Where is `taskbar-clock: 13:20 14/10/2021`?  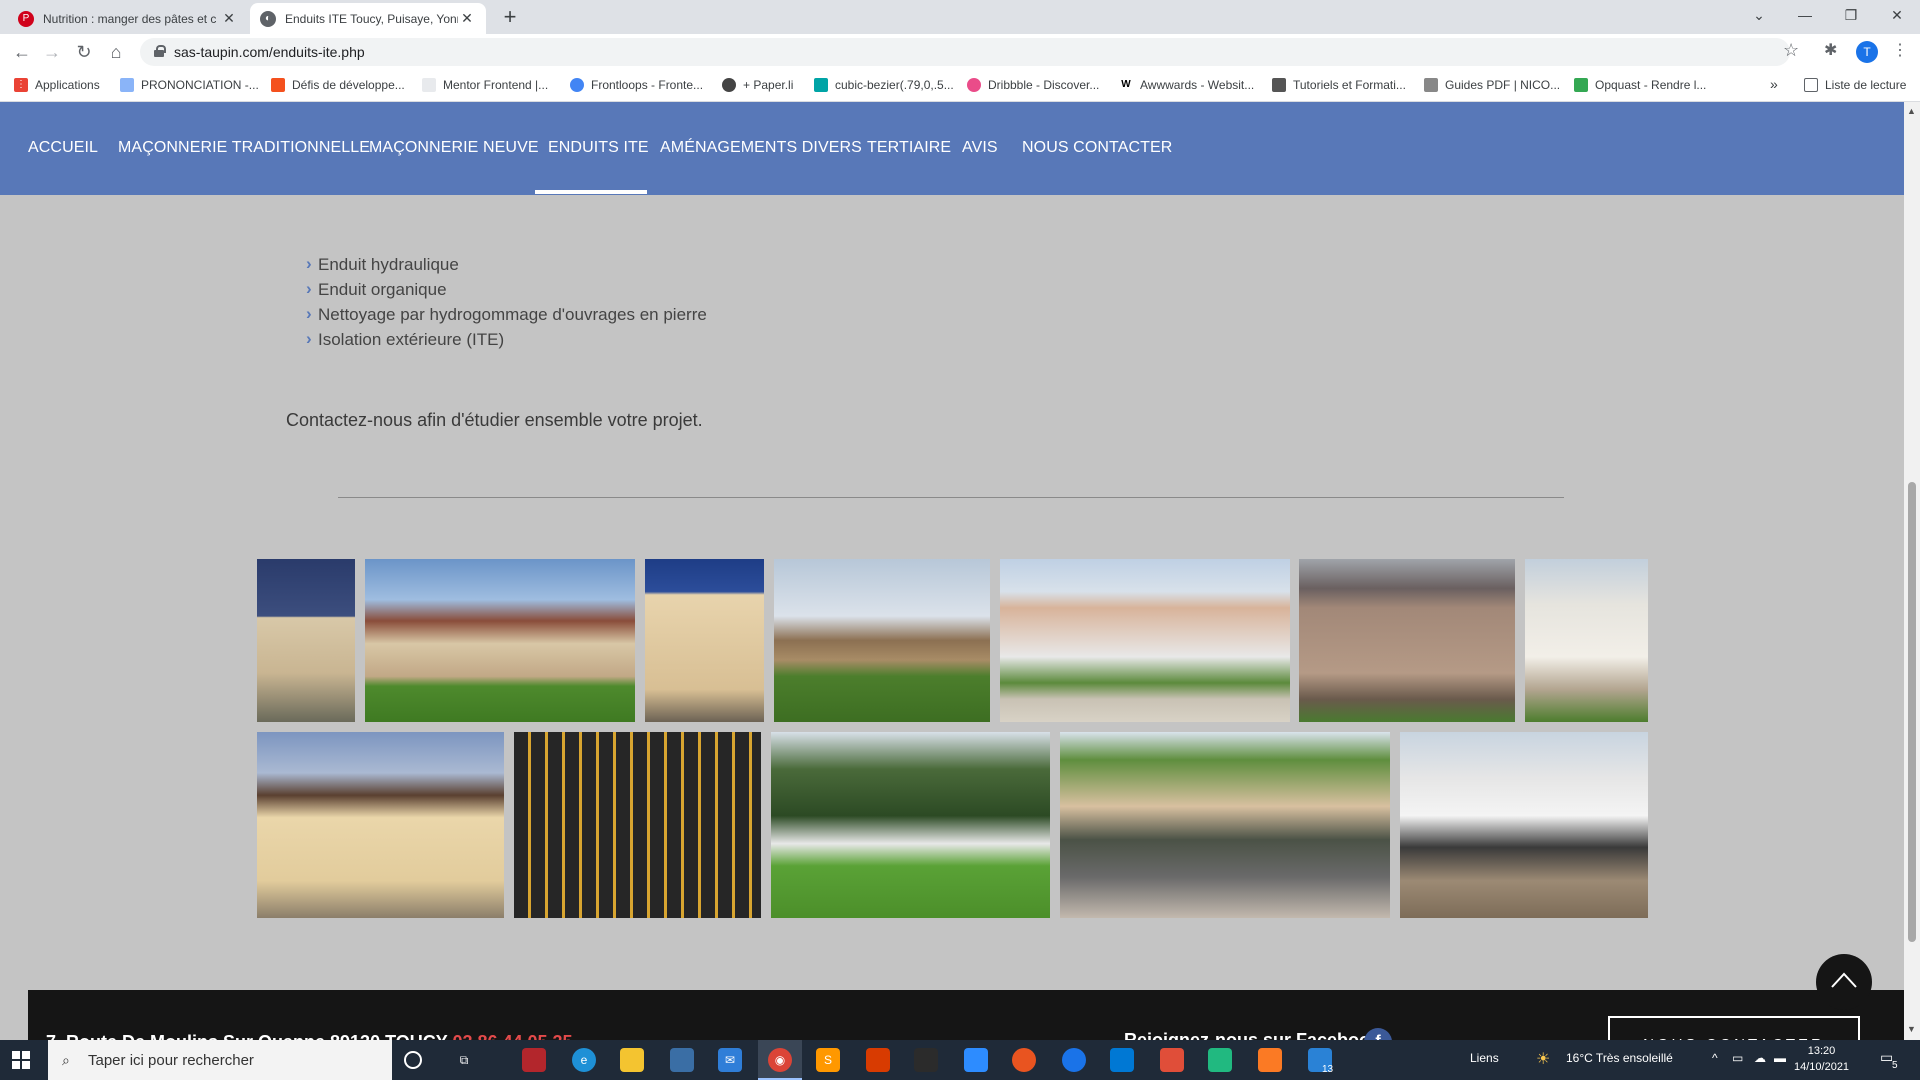
taskbar-clock: 13:20 14/10/2021 is located at coordinates (1821, 1059).